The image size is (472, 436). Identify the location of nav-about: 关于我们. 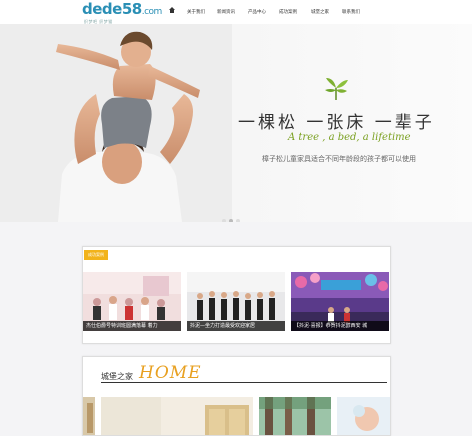
(196, 12).